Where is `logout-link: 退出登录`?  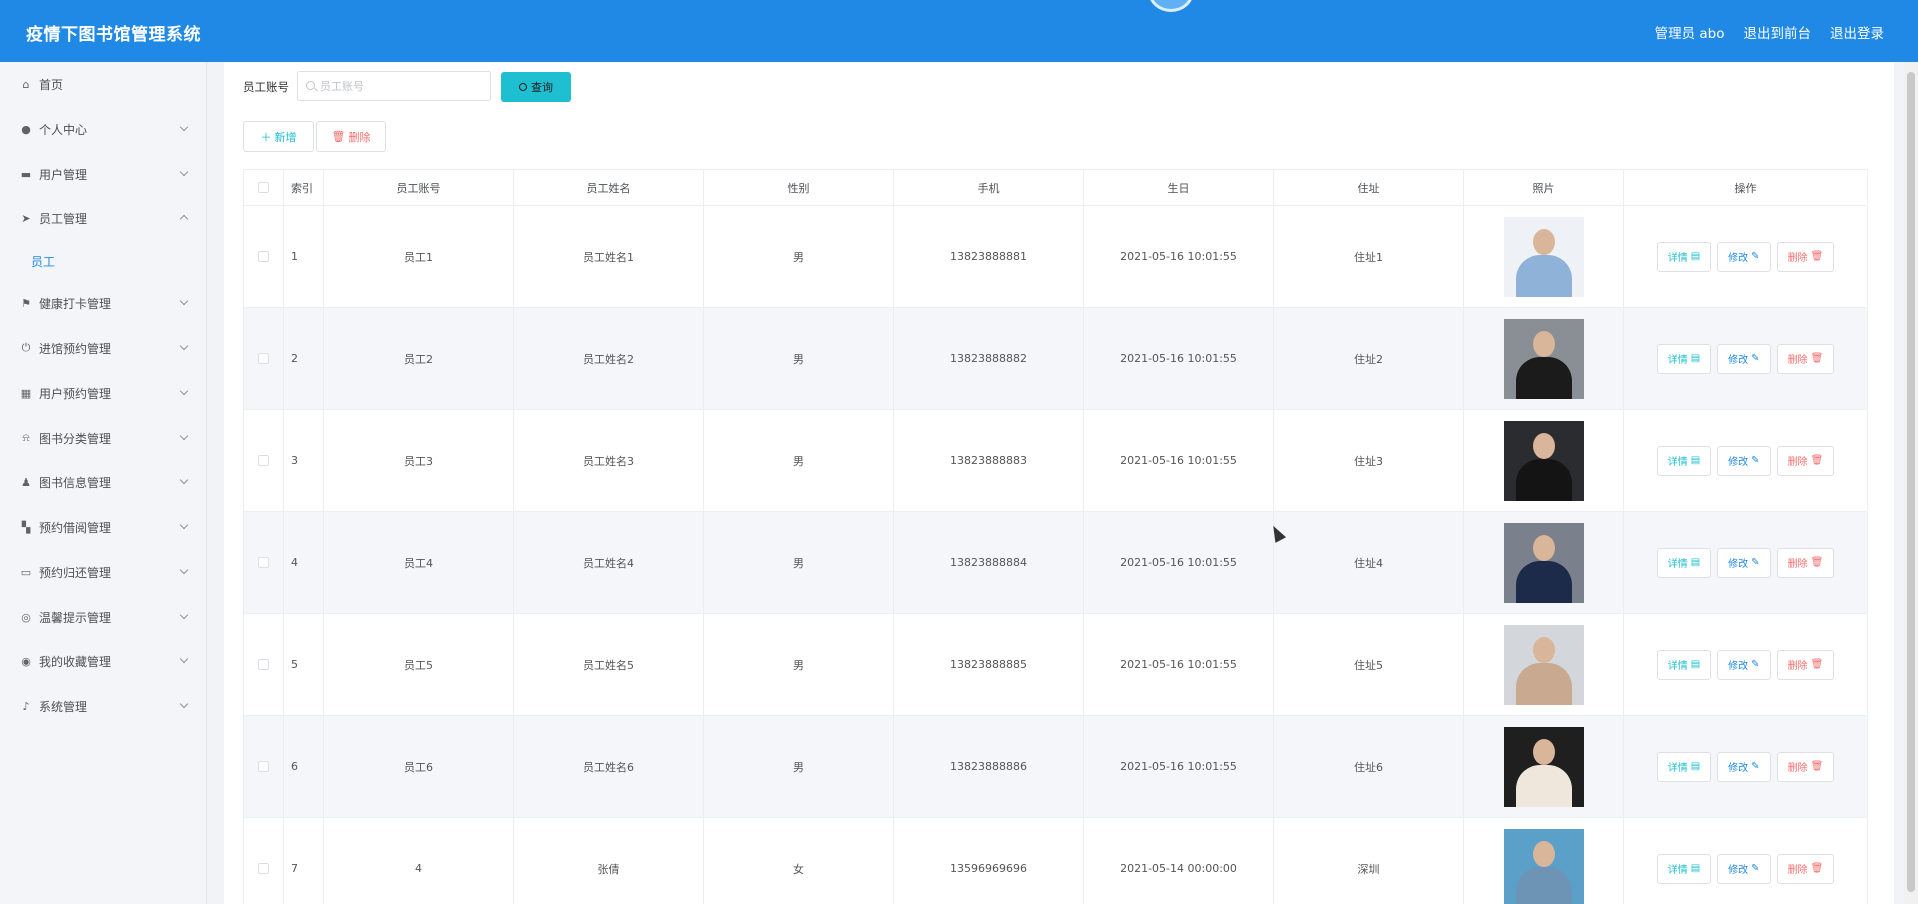 logout-link: 退出登录 is located at coordinates (1857, 32).